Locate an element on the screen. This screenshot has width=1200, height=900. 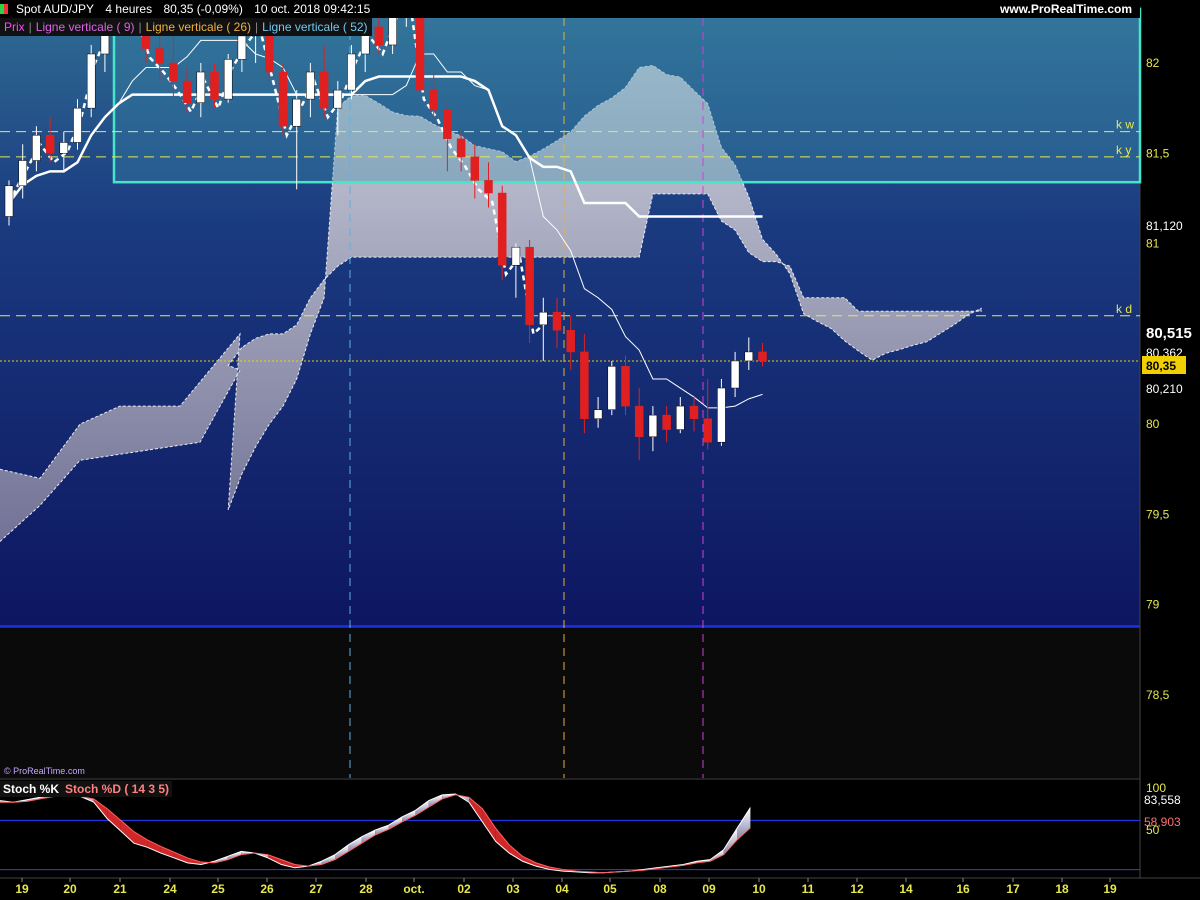
x-tick-label: 28 is located at coordinates (366, 889).